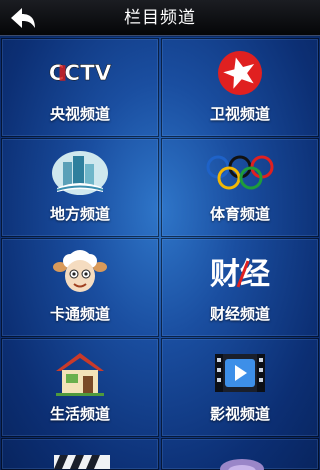 This screenshot has width=320, height=470. I want to click on tile-partial-right, so click(240, 454).